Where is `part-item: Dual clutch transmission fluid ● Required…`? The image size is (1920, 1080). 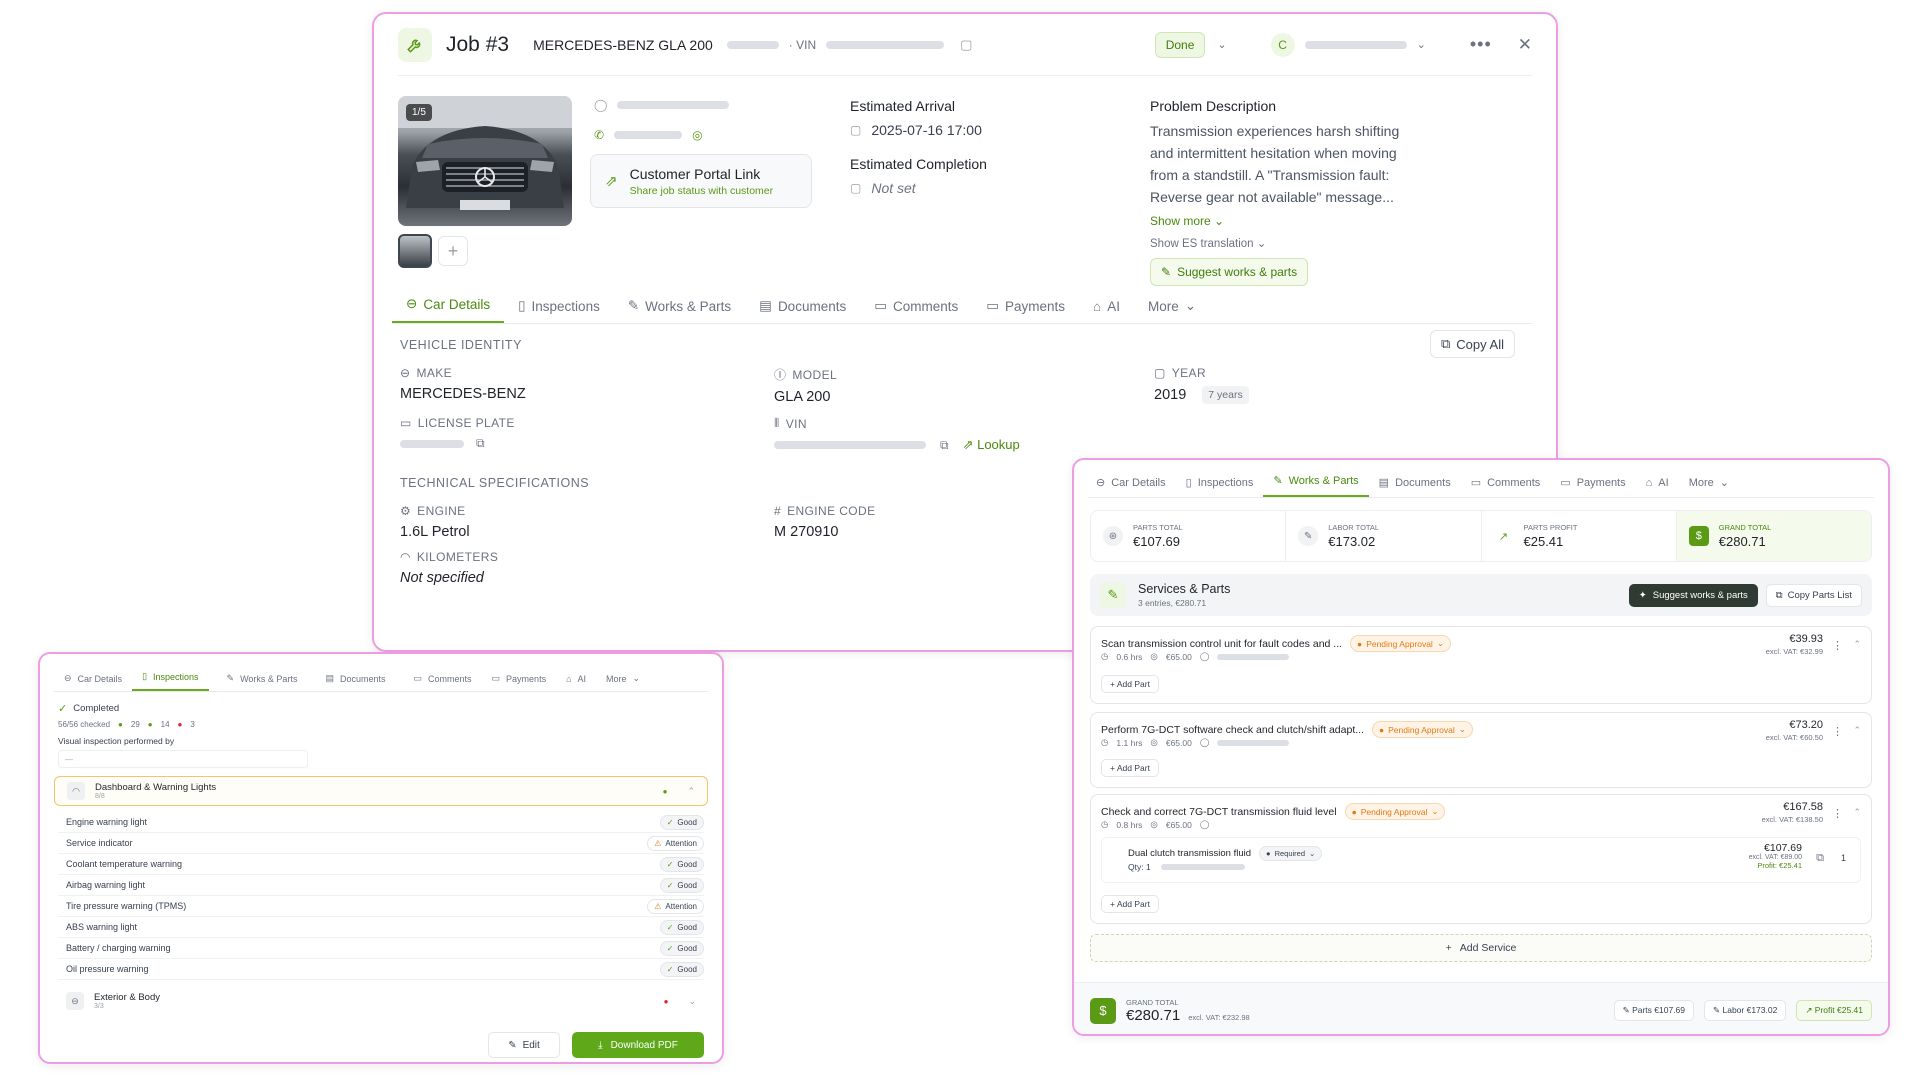
part-item: Dual clutch transmission fluid ● Required… is located at coordinates (1481, 860).